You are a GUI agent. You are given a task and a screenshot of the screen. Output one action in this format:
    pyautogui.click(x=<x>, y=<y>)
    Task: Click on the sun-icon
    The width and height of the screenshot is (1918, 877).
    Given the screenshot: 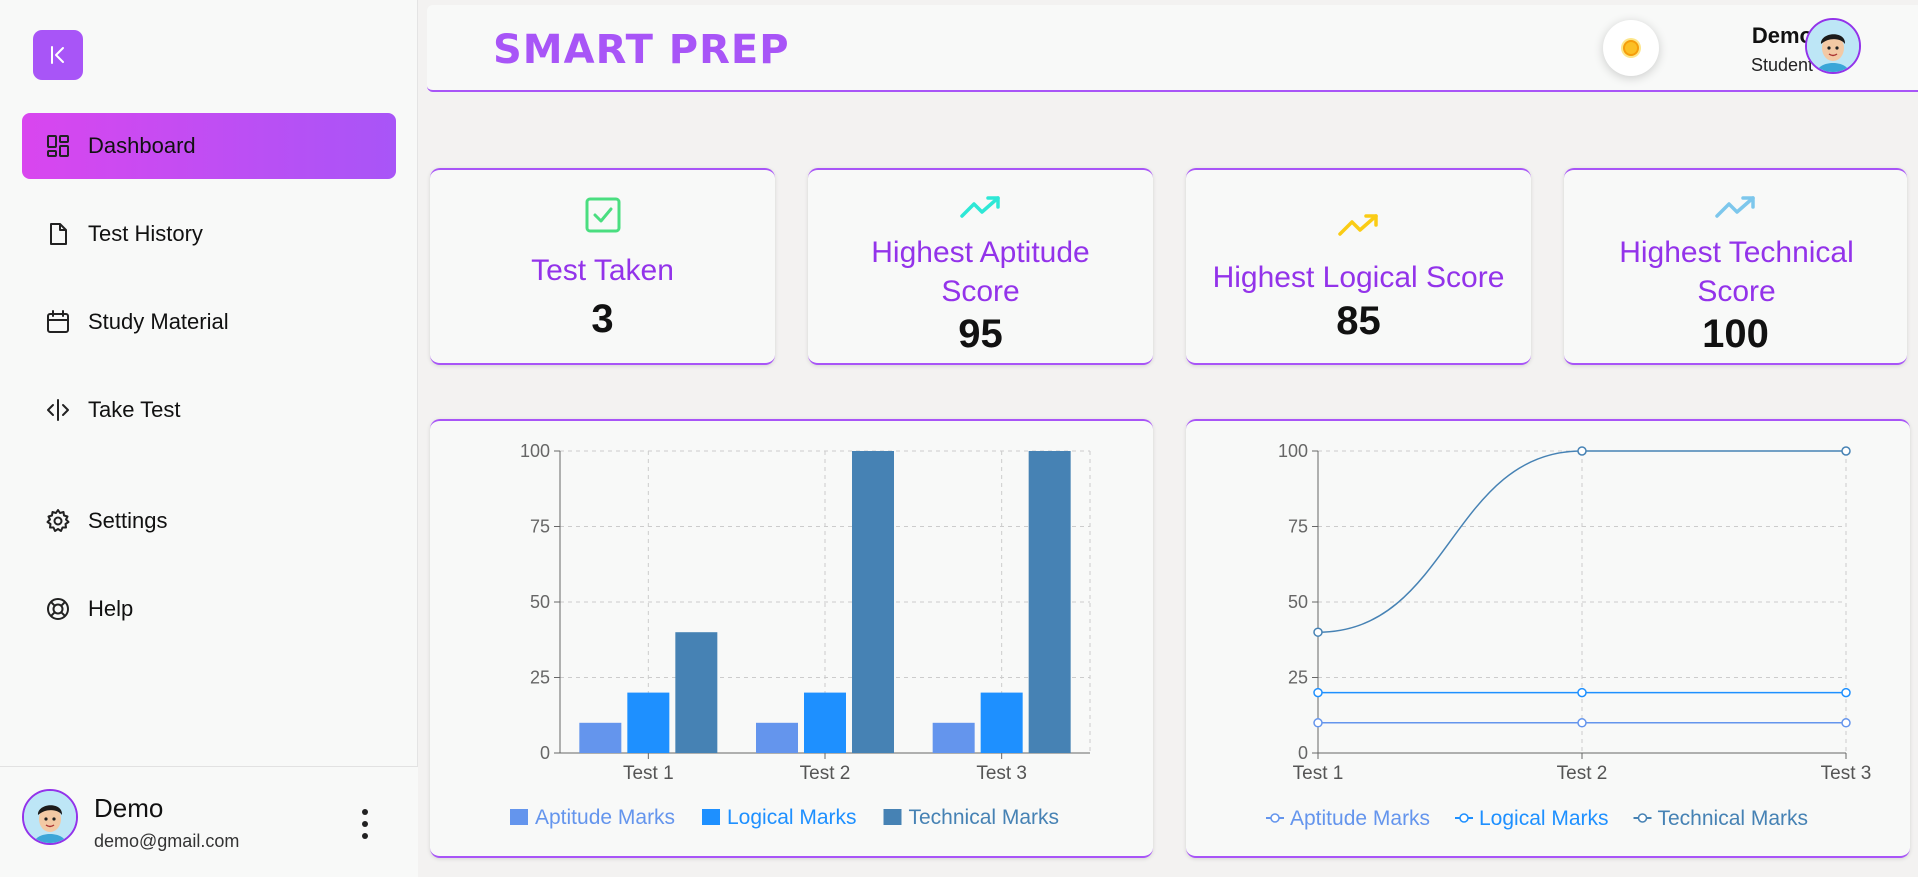 What is the action you would take?
    pyautogui.click(x=1631, y=48)
    